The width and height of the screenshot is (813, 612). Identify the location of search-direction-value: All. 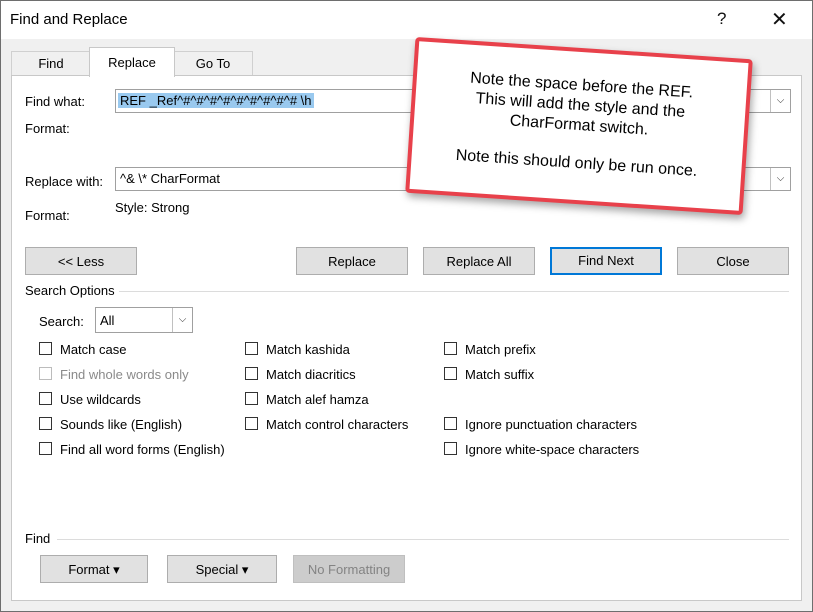
(107, 320).